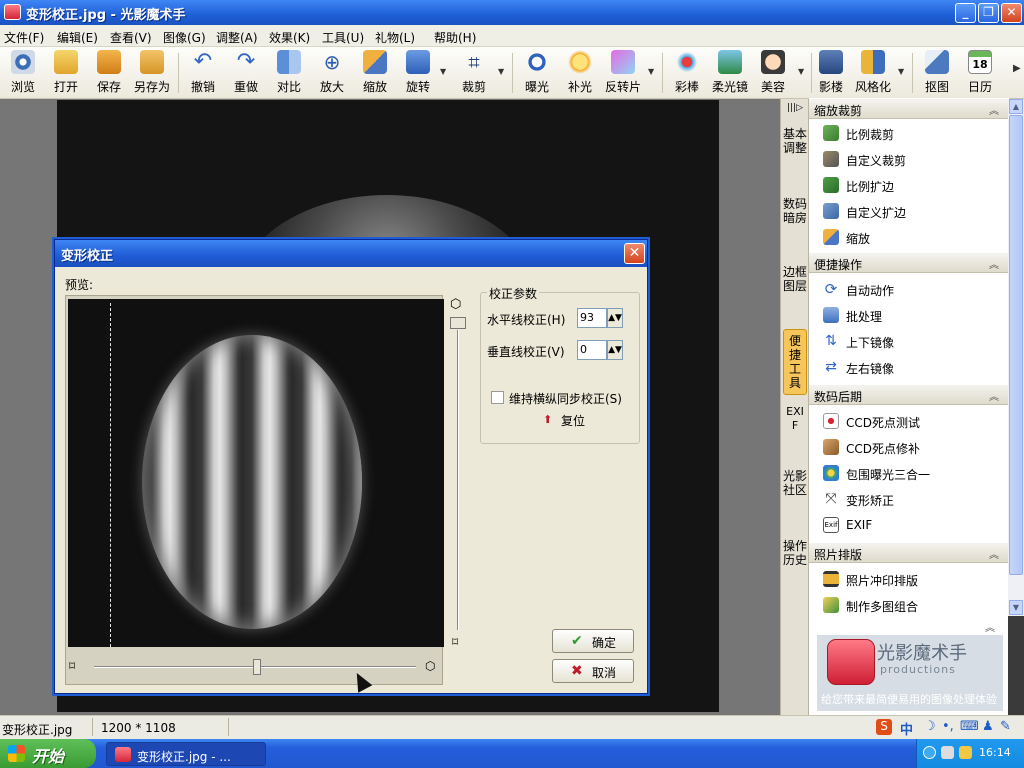 This screenshot has height=768, width=1024. What do you see at coordinates (937, 73) in the screenshot?
I see `cutout-button: 抠图` at bounding box center [937, 73].